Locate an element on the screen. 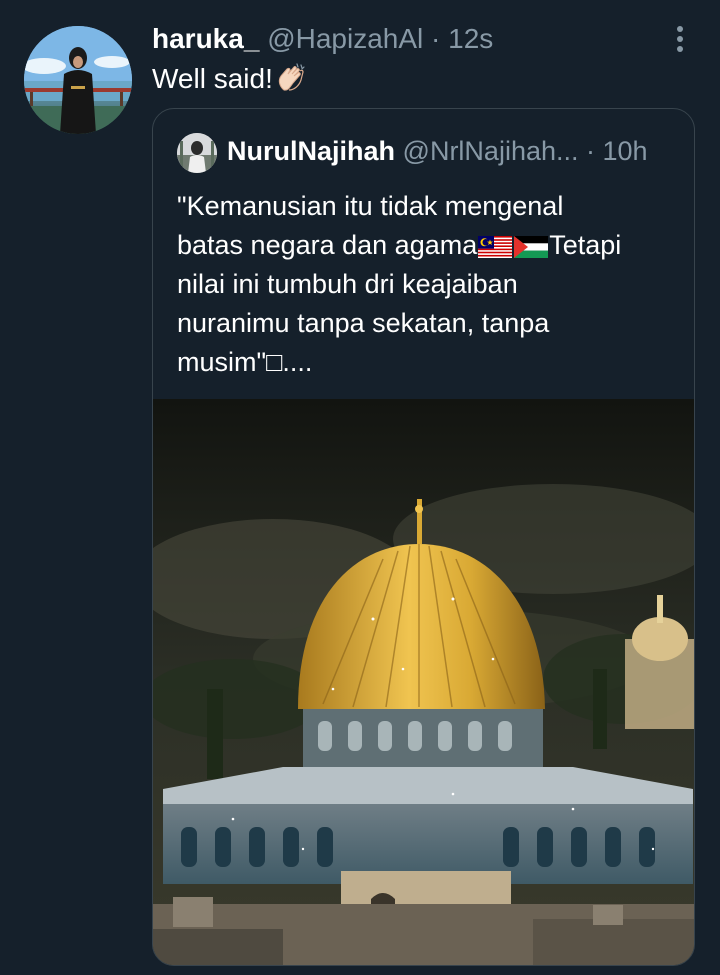 The width and height of the screenshot is (720, 975). tweet-timestamp: 12s is located at coordinates (470, 38).